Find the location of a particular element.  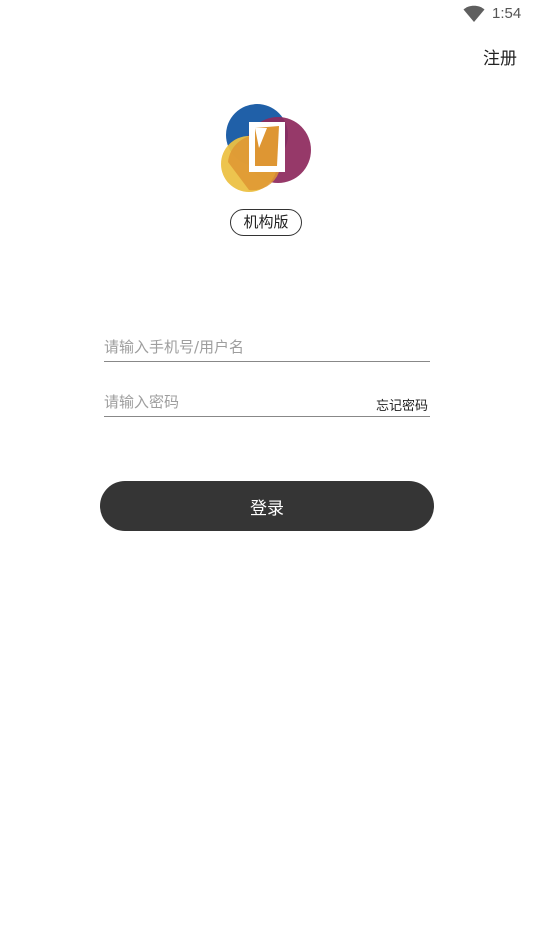

password-input is located at coordinates (234, 402).